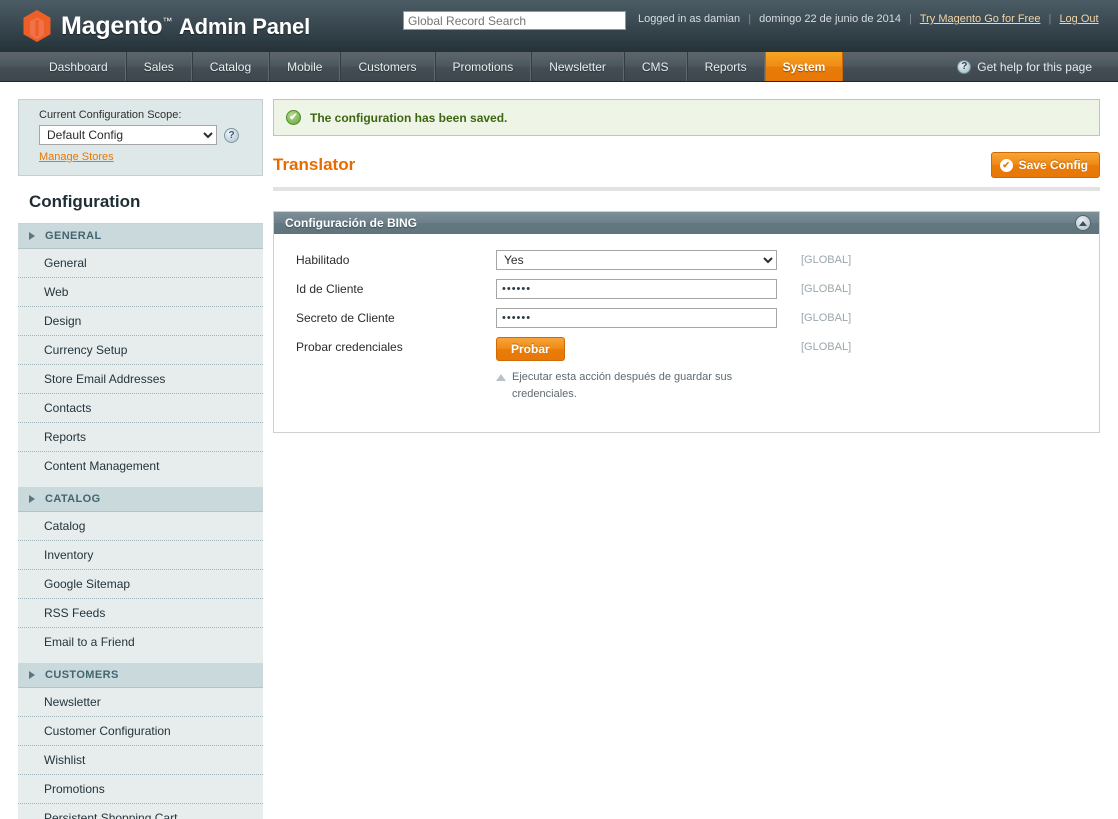 This screenshot has height=819, width=1118. Describe the element at coordinates (725, 66) in the screenshot. I see `nav-item-reports: Reports` at that location.